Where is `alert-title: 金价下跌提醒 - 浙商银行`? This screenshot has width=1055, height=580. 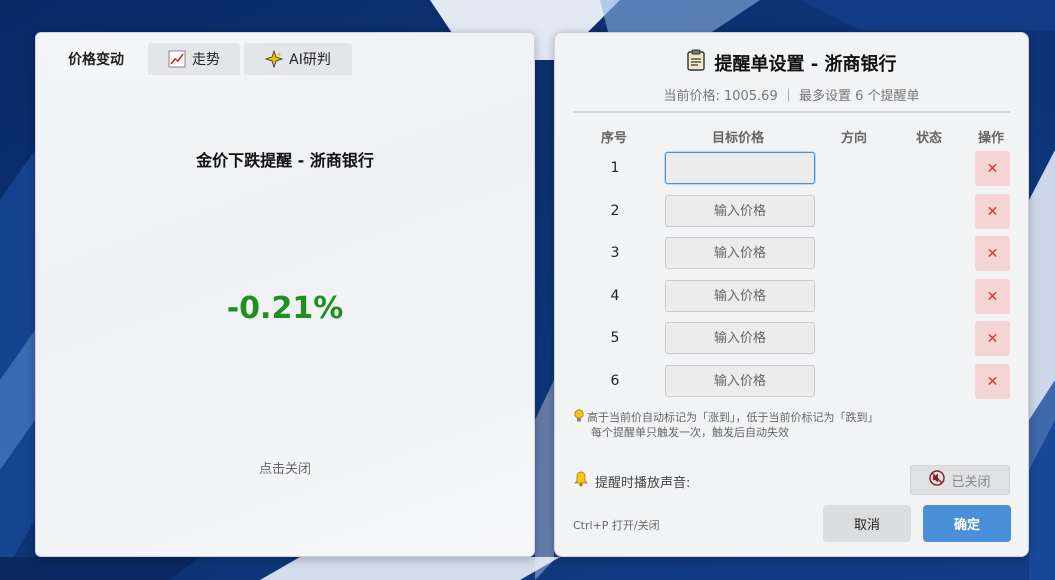
alert-title: 金价下跌提醒 - 浙商银行 is located at coordinates (285, 160).